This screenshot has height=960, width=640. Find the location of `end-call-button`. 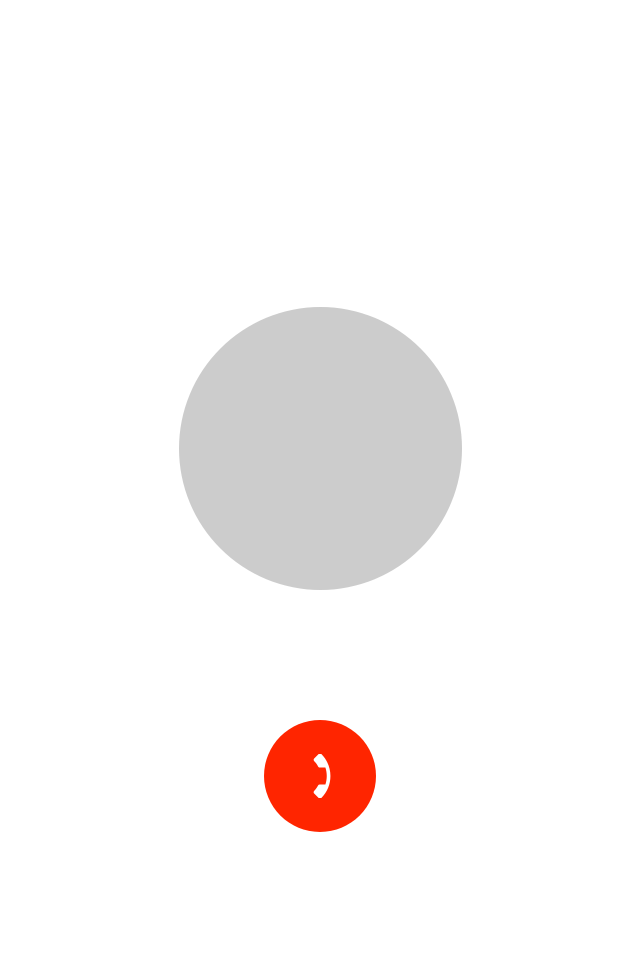

end-call-button is located at coordinates (320, 776).